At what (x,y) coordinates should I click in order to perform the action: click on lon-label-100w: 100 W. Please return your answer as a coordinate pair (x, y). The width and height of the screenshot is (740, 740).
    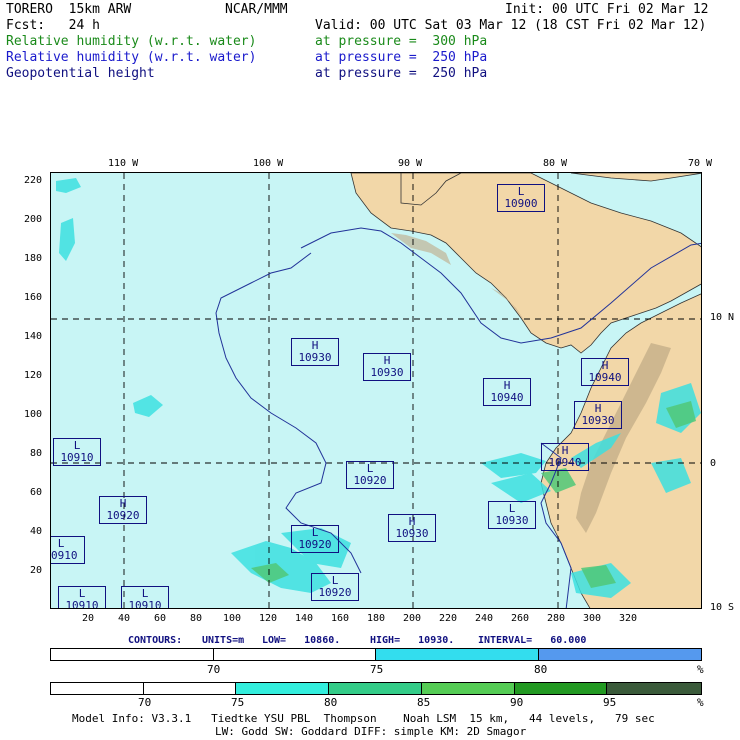
    Looking at the image, I should click on (268, 163).